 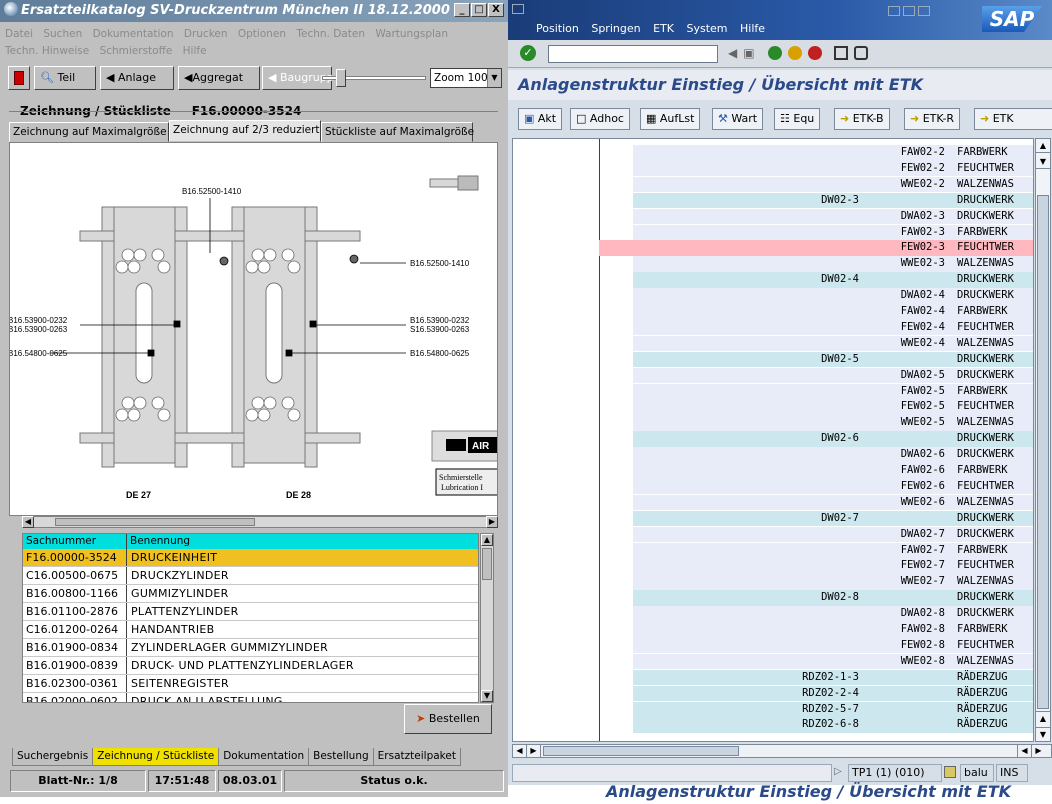 What do you see at coordinates (219, 78) in the screenshot?
I see `aggregat-button: ◀Aggregat` at bounding box center [219, 78].